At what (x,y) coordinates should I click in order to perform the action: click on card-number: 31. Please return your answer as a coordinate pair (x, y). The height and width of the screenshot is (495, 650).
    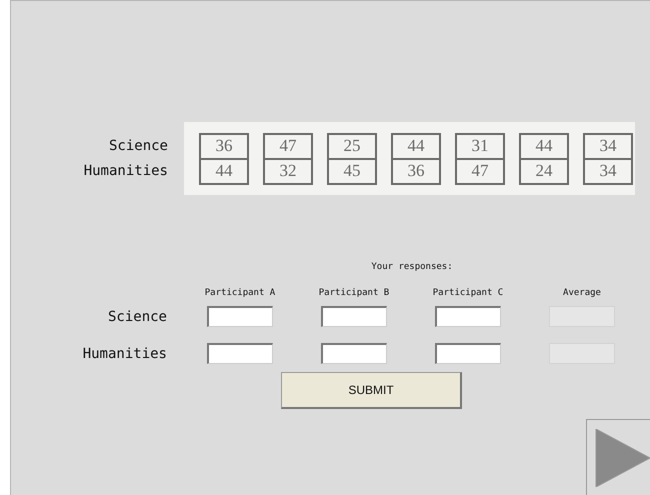
    Looking at the image, I should click on (480, 146).